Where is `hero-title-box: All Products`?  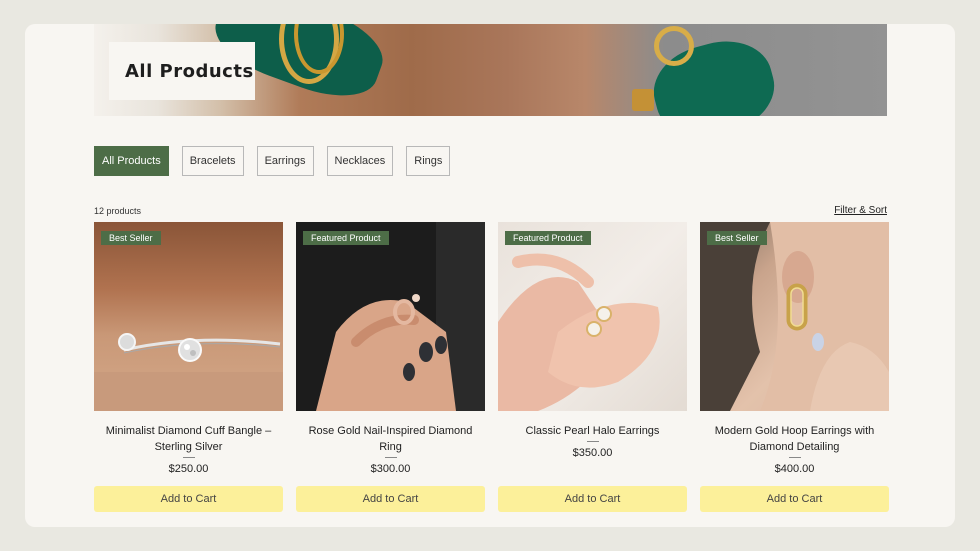
hero-title-box: All Products is located at coordinates (182, 71).